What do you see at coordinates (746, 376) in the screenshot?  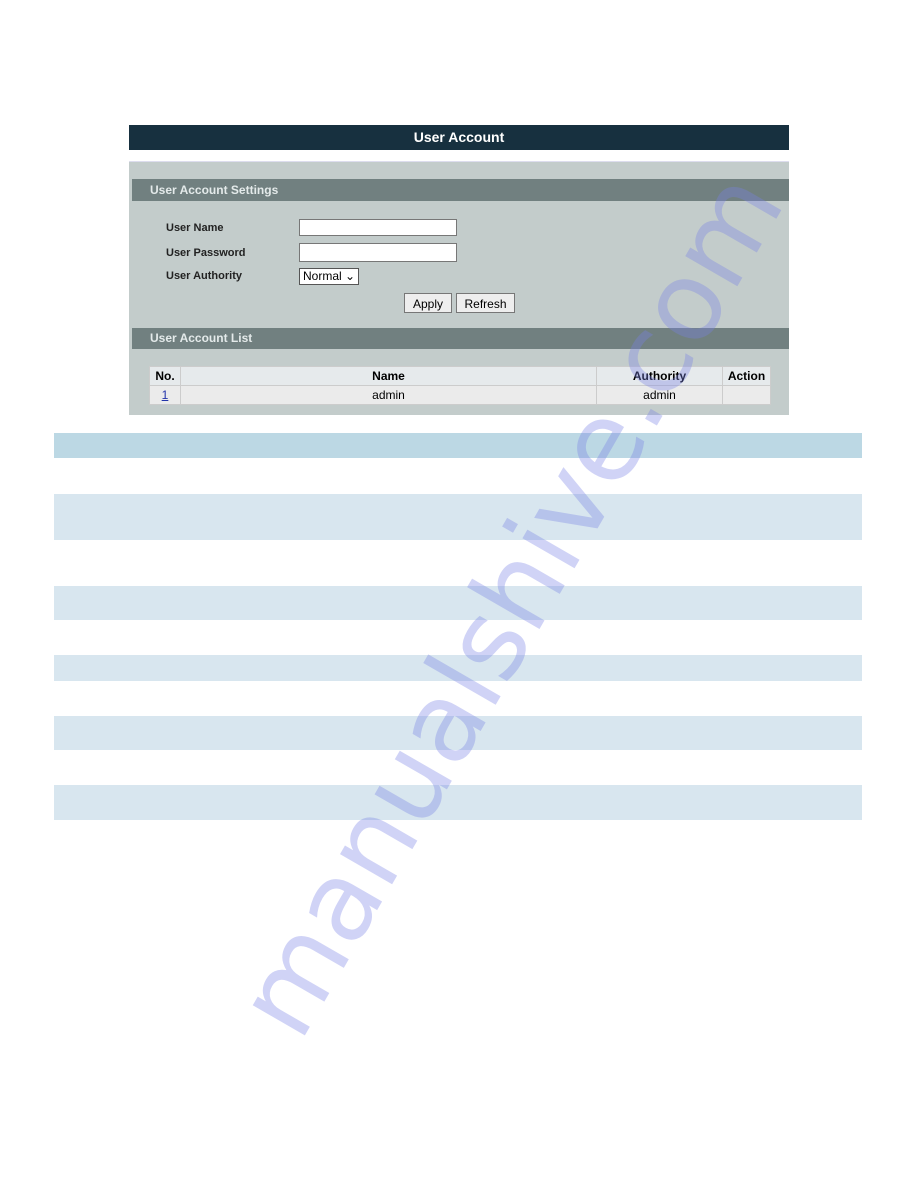 I see `col-action: Action` at bounding box center [746, 376].